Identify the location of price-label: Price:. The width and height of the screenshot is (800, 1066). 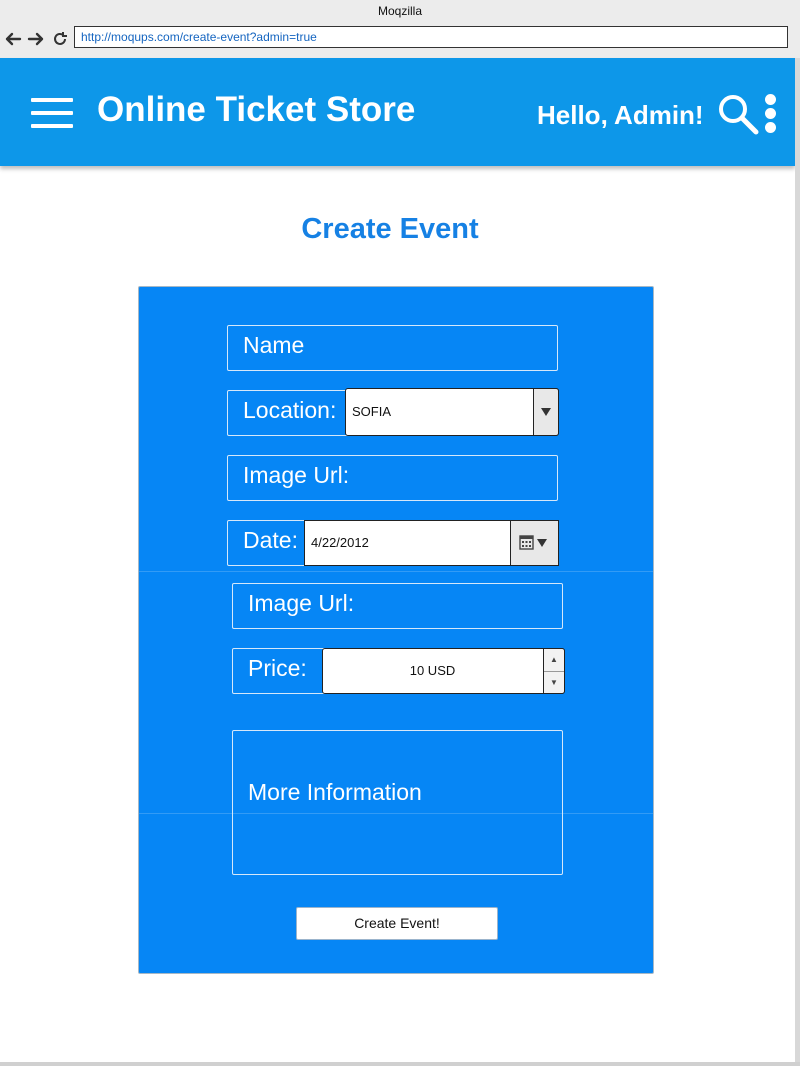
(277, 668).